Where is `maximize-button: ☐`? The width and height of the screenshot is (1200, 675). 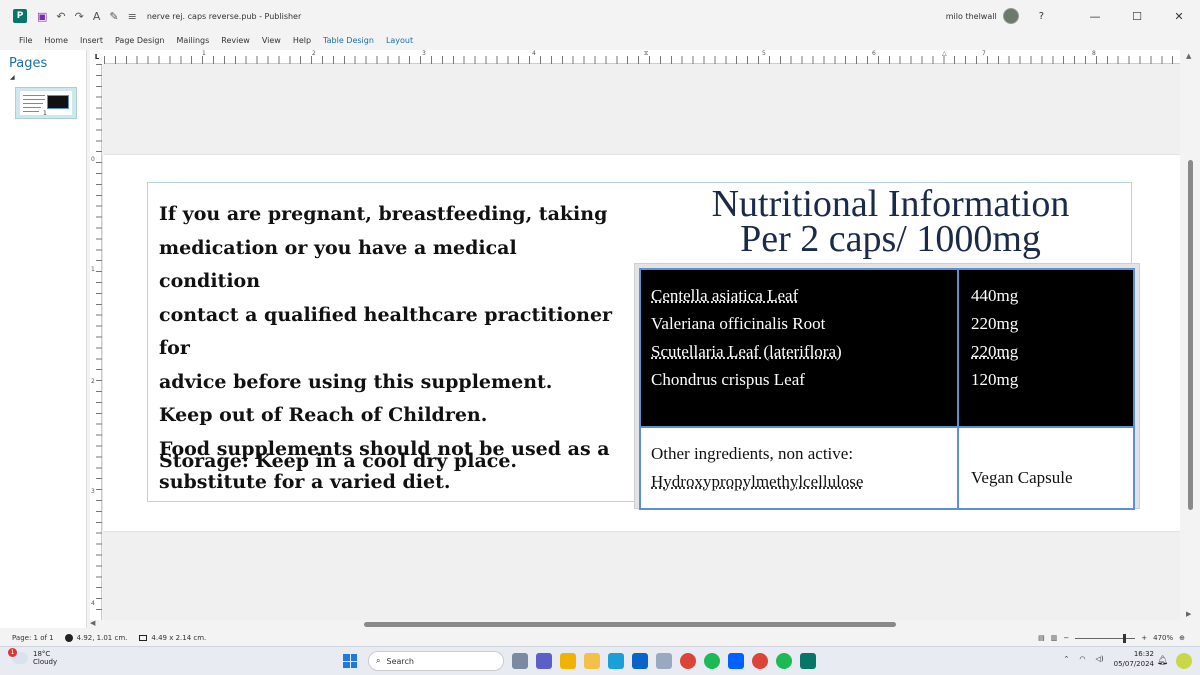
maximize-button: ☐ is located at coordinates (1137, 16).